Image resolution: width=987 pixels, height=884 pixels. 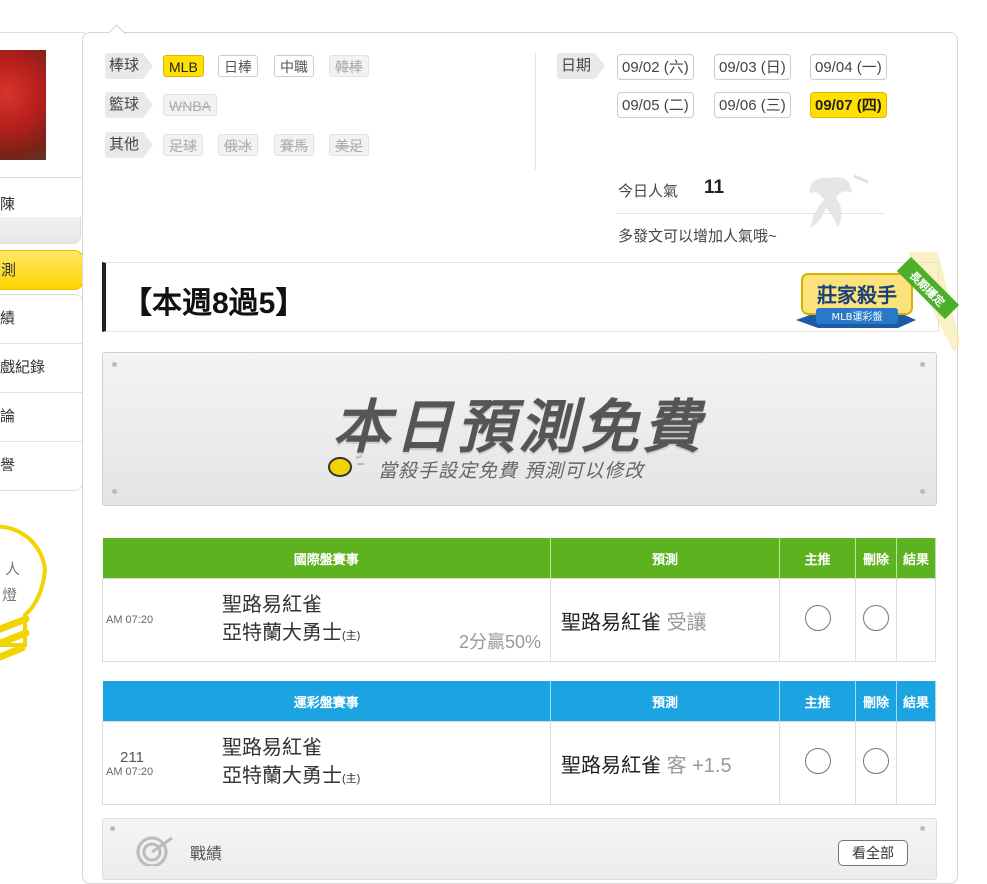 What do you see at coordinates (214, 303) in the screenshot?
I see `page-title: 【本週8過5】` at bounding box center [214, 303].